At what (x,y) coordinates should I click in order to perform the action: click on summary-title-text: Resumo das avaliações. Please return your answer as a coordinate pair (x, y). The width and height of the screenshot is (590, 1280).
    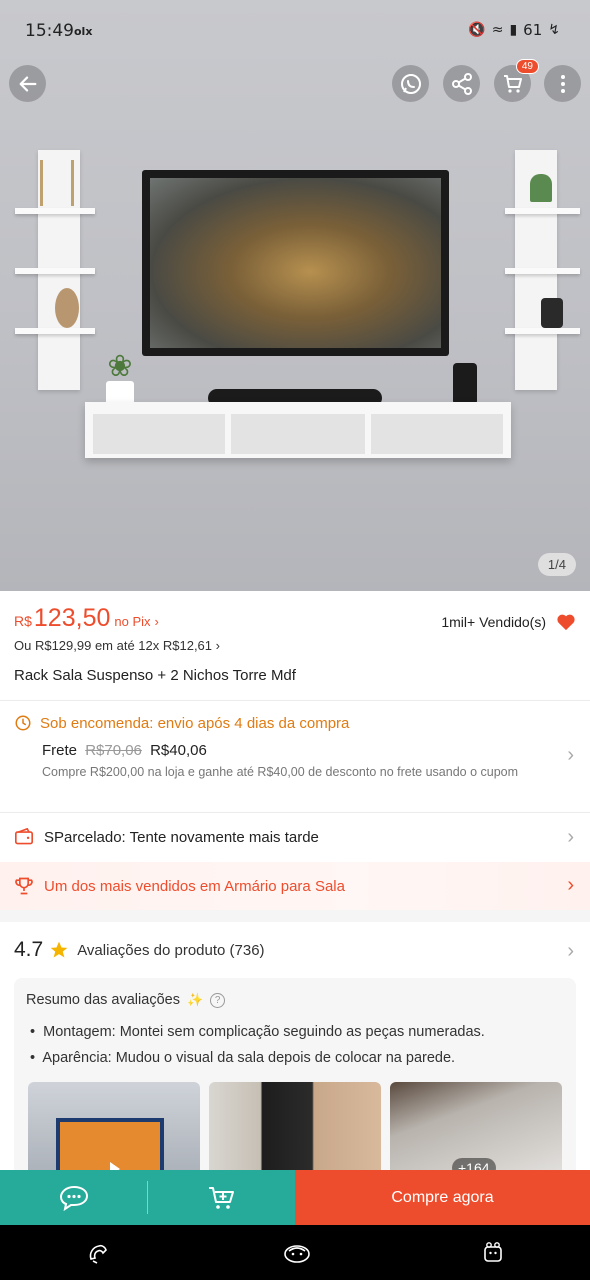
    Looking at the image, I should click on (103, 1000).